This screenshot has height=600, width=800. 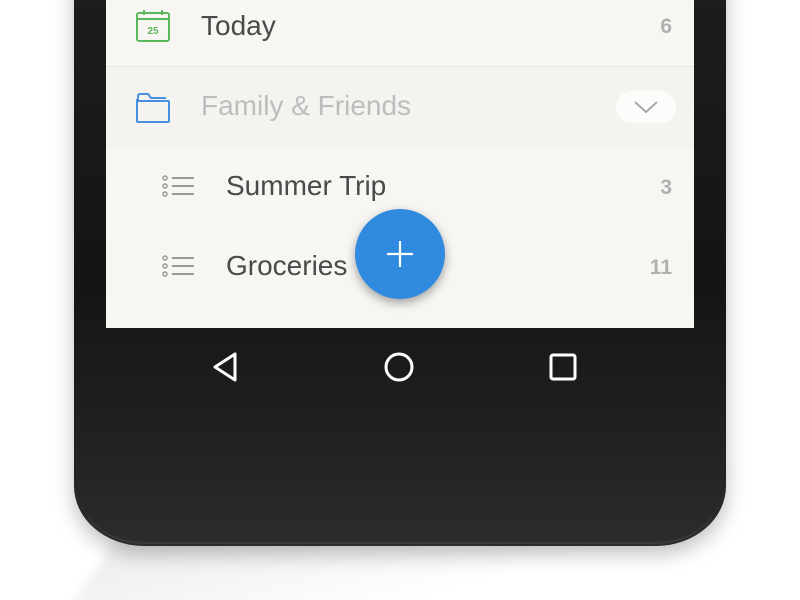 What do you see at coordinates (153, 109) in the screenshot?
I see `folder-icon` at bounding box center [153, 109].